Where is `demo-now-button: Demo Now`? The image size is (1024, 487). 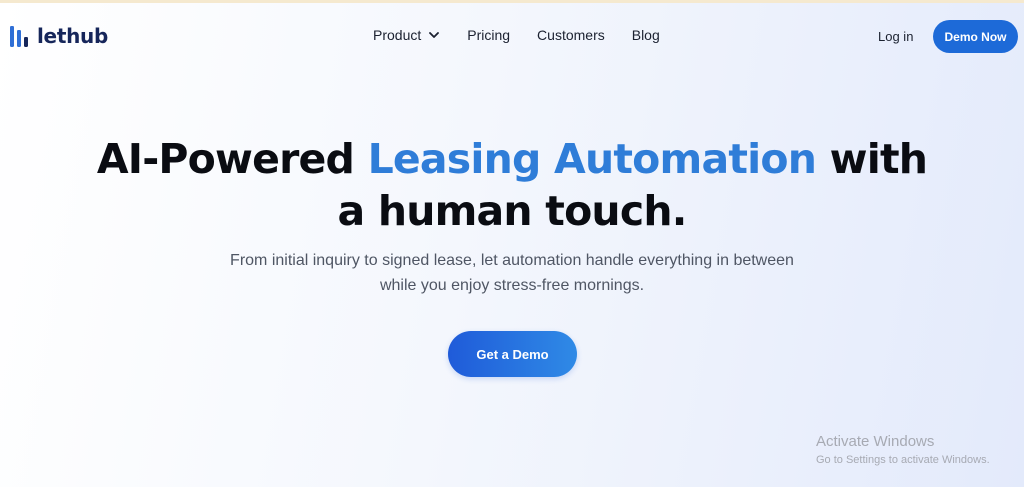 demo-now-button: Demo Now is located at coordinates (975, 36).